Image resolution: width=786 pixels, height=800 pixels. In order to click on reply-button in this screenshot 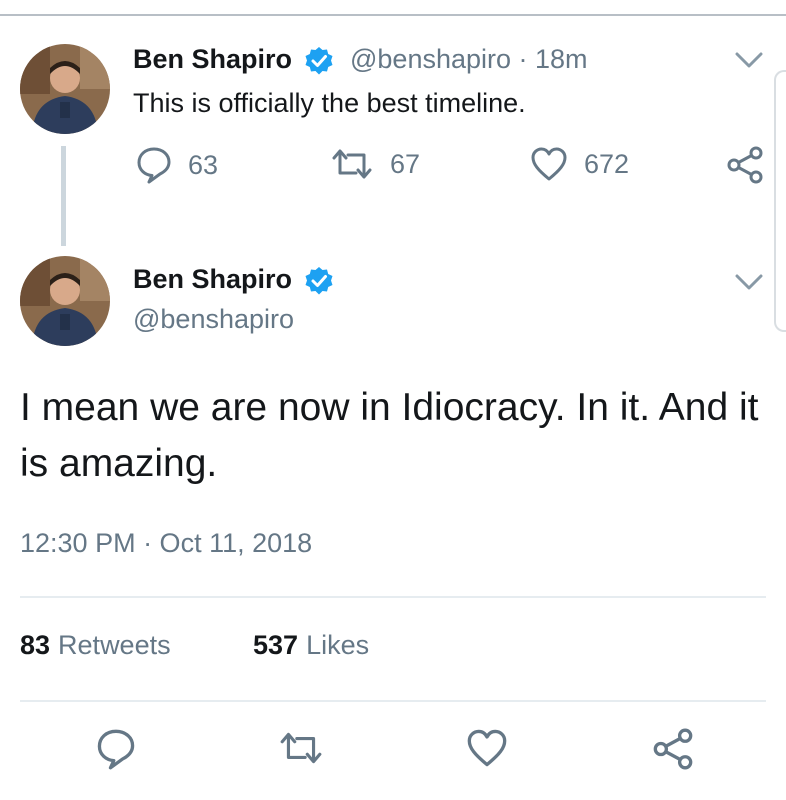, I will do `click(116, 749)`.